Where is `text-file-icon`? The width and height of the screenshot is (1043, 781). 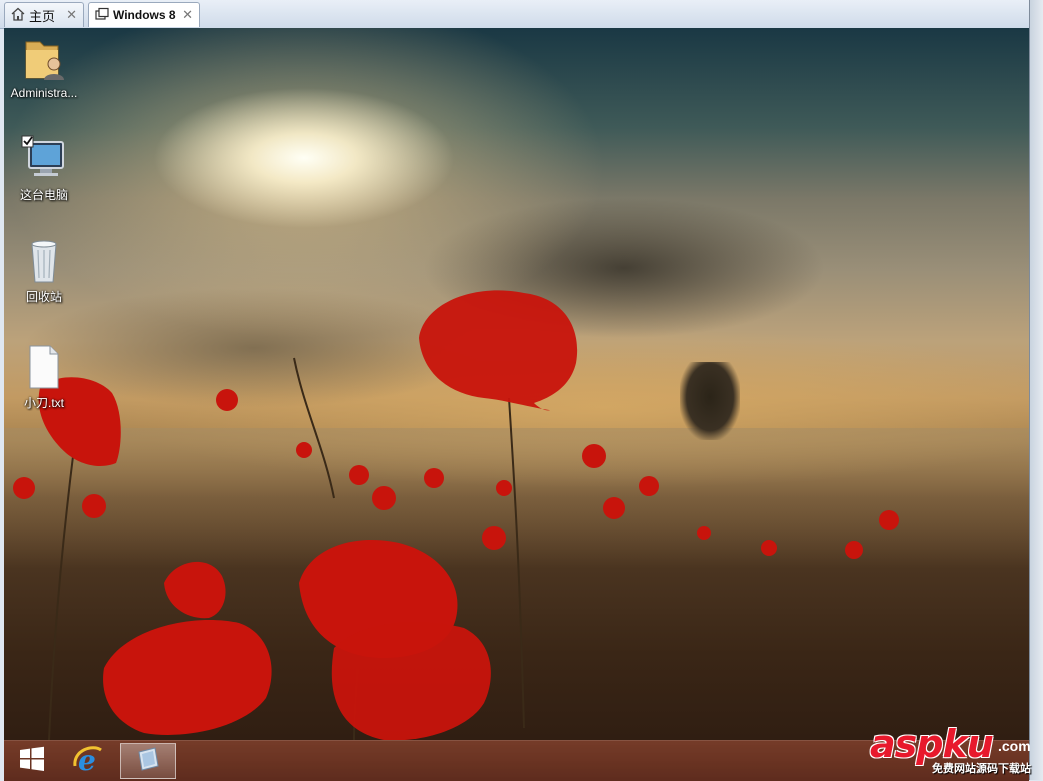
text-file-icon is located at coordinates (44, 366).